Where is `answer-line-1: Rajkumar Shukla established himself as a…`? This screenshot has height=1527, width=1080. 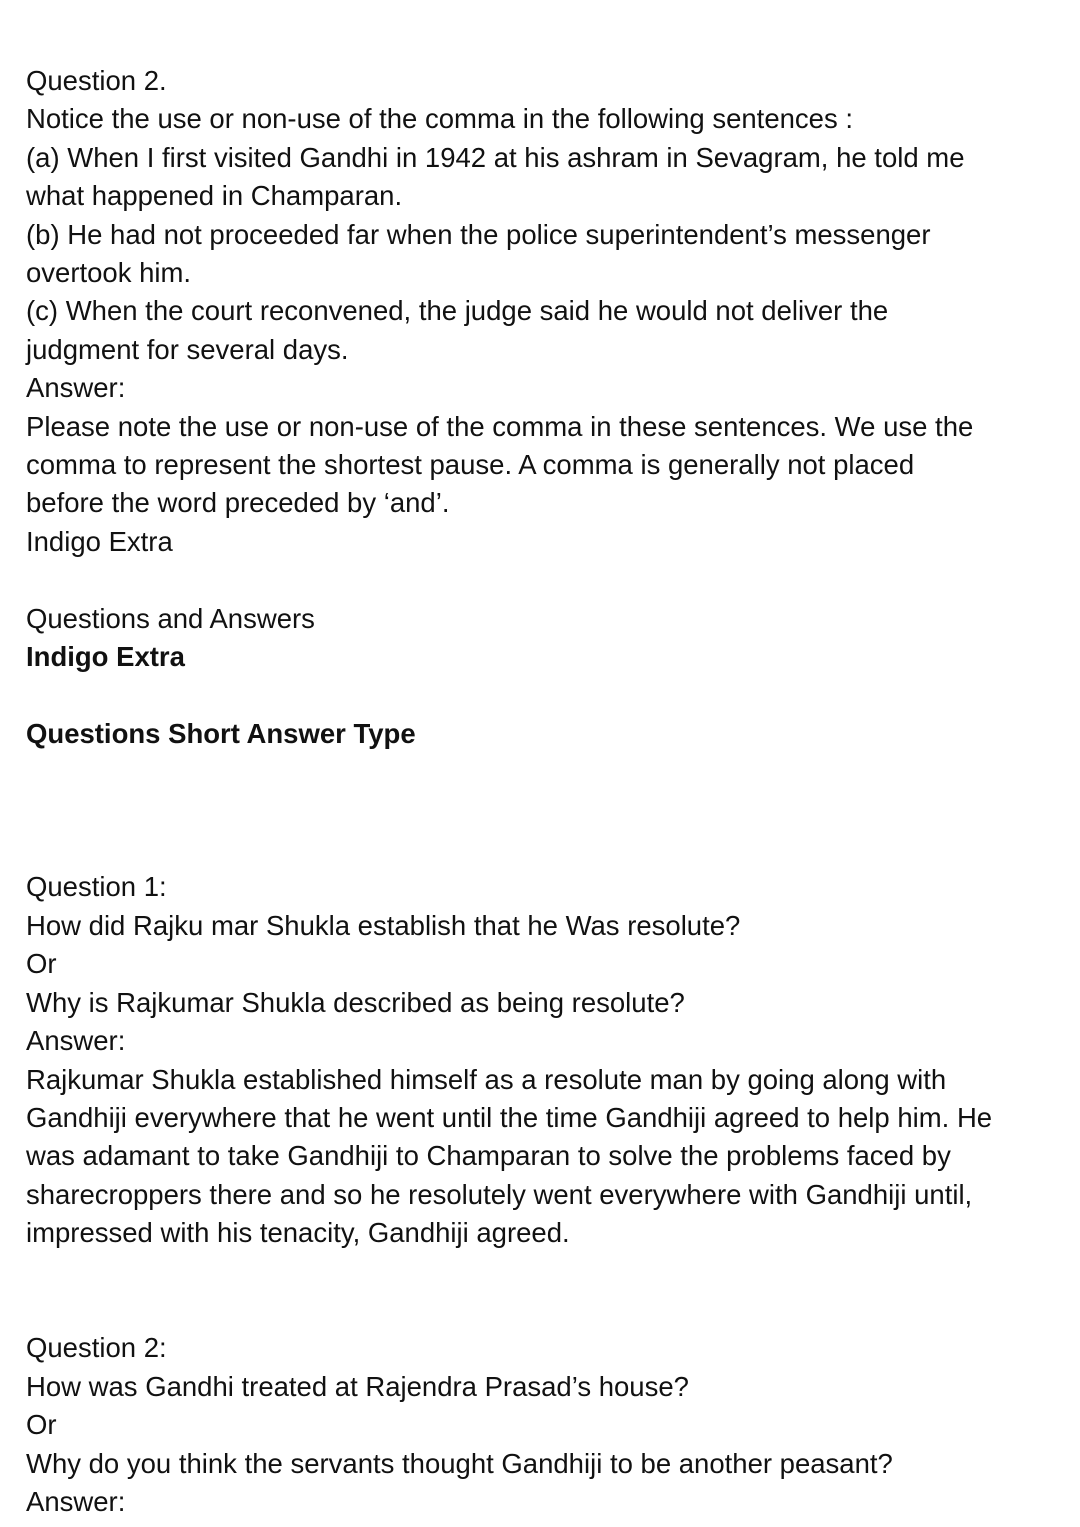 answer-line-1: Rajkumar Shukla established himself as a… is located at coordinates (486, 1079).